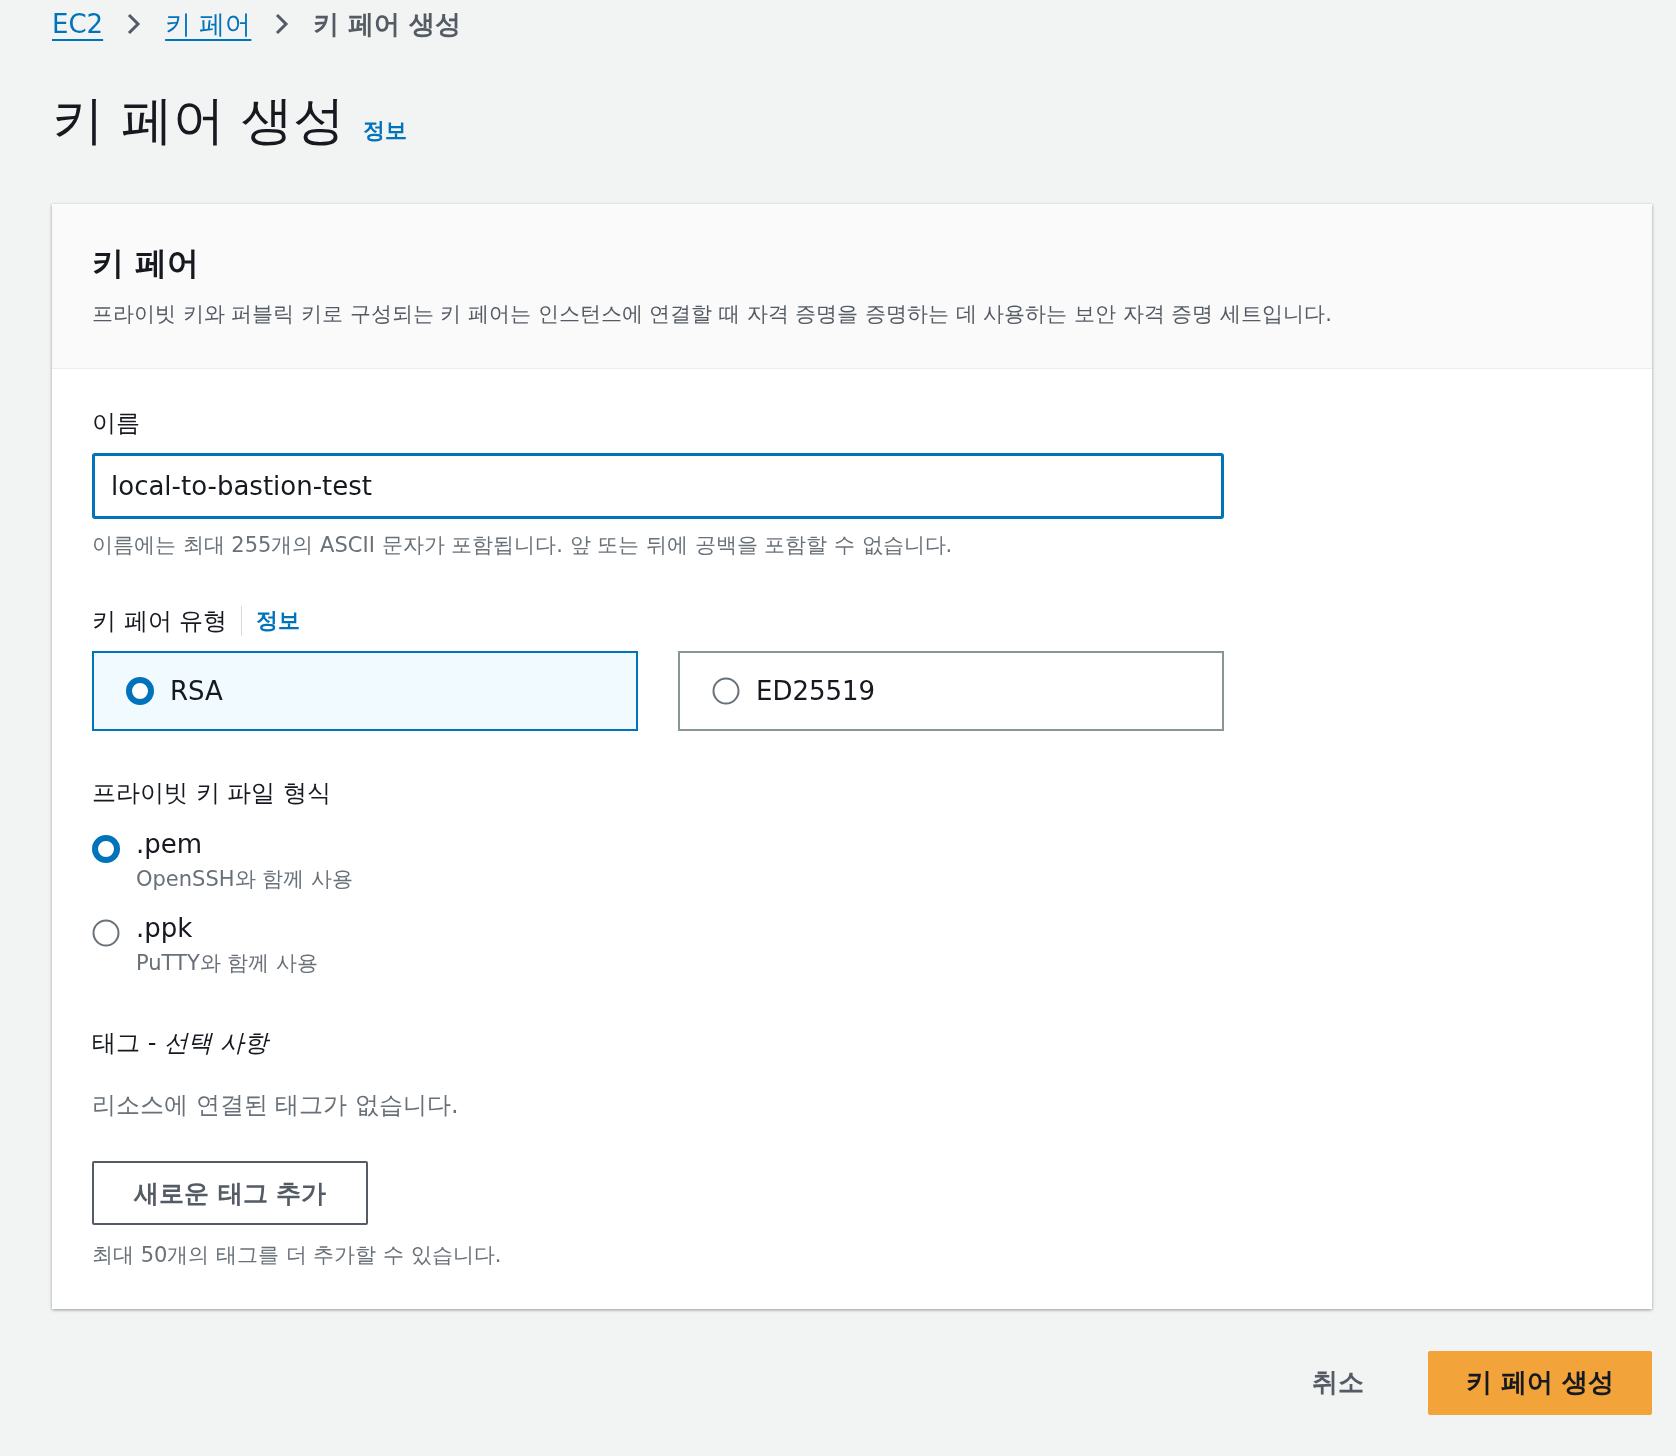 The width and height of the screenshot is (1676, 1456). Describe the element at coordinates (230, 1193) in the screenshot. I see `add-tag-button: 새로운 태그 추가` at that location.